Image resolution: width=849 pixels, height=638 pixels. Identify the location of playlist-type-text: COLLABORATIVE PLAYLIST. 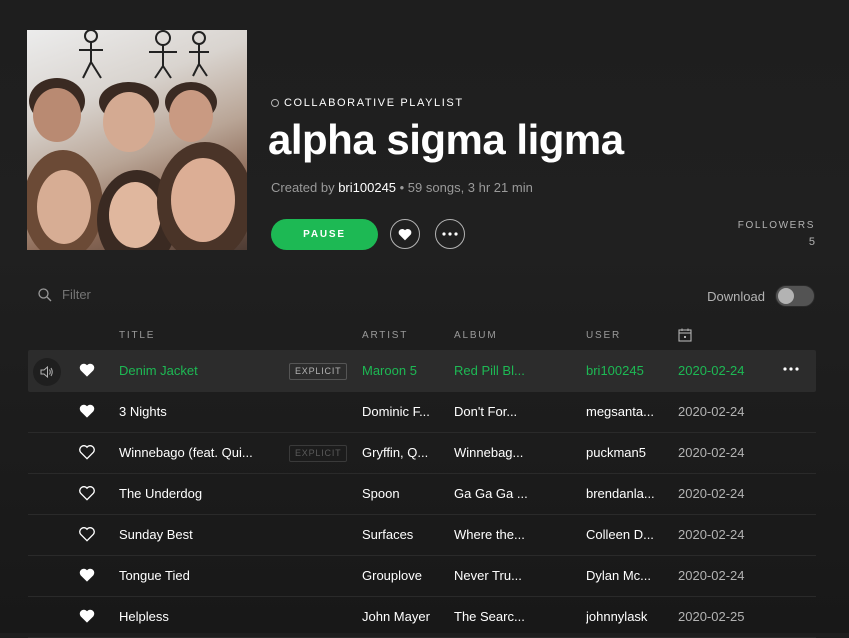
(374, 103).